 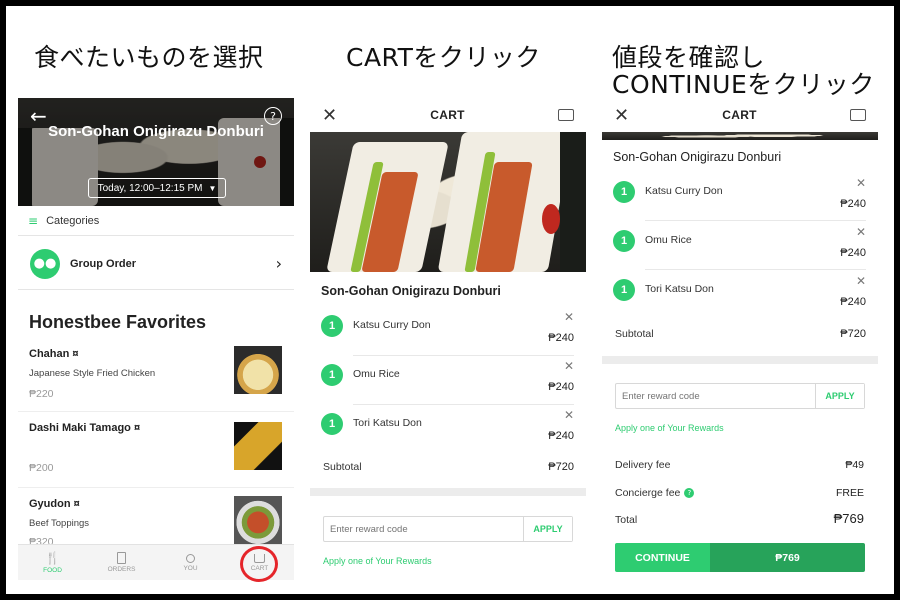 What do you see at coordinates (740, 298) in the screenshot?
I see `cart-item: 1 Tori Katsu Don ✕ ₱240` at bounding box center [740, 298].